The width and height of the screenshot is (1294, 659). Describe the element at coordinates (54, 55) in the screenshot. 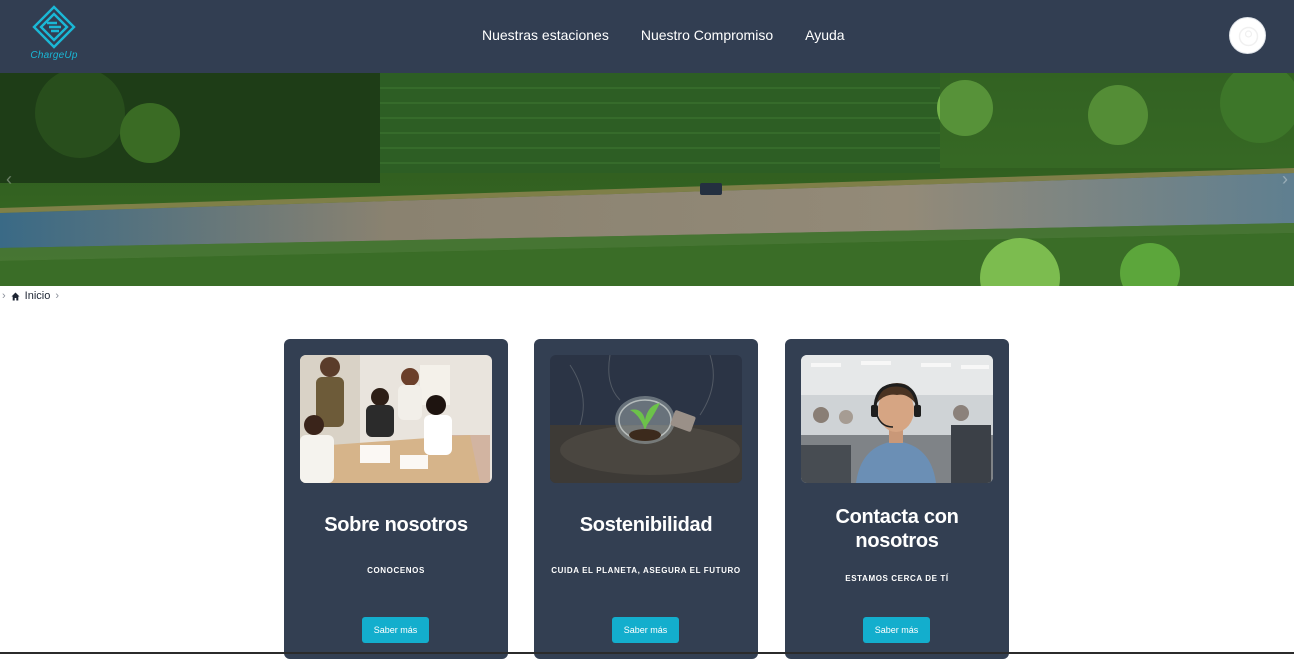

I see `logo-text: ChargeUp` at that location.